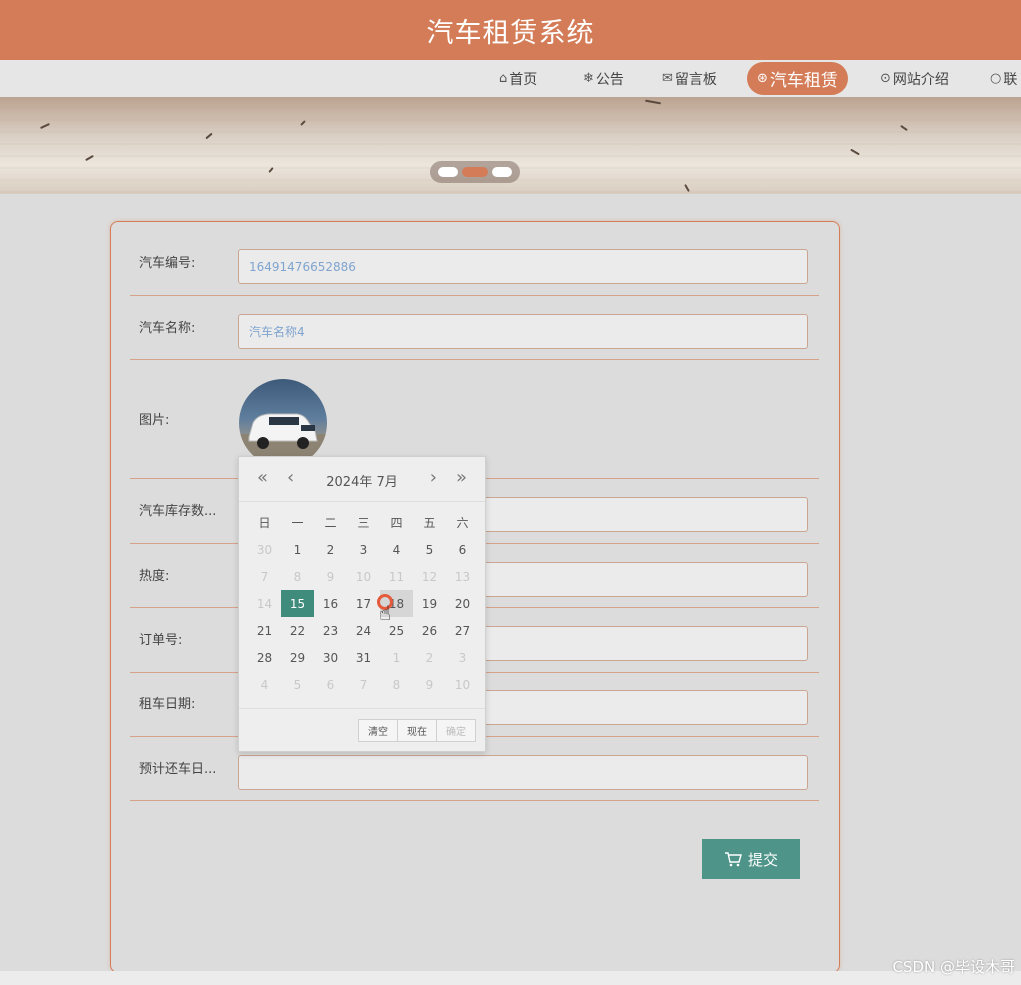 The image size is (1021, 985). Describe the element at coordinates (433, 477) in the screenshot. I see `next-month-icon: ›` at that location.